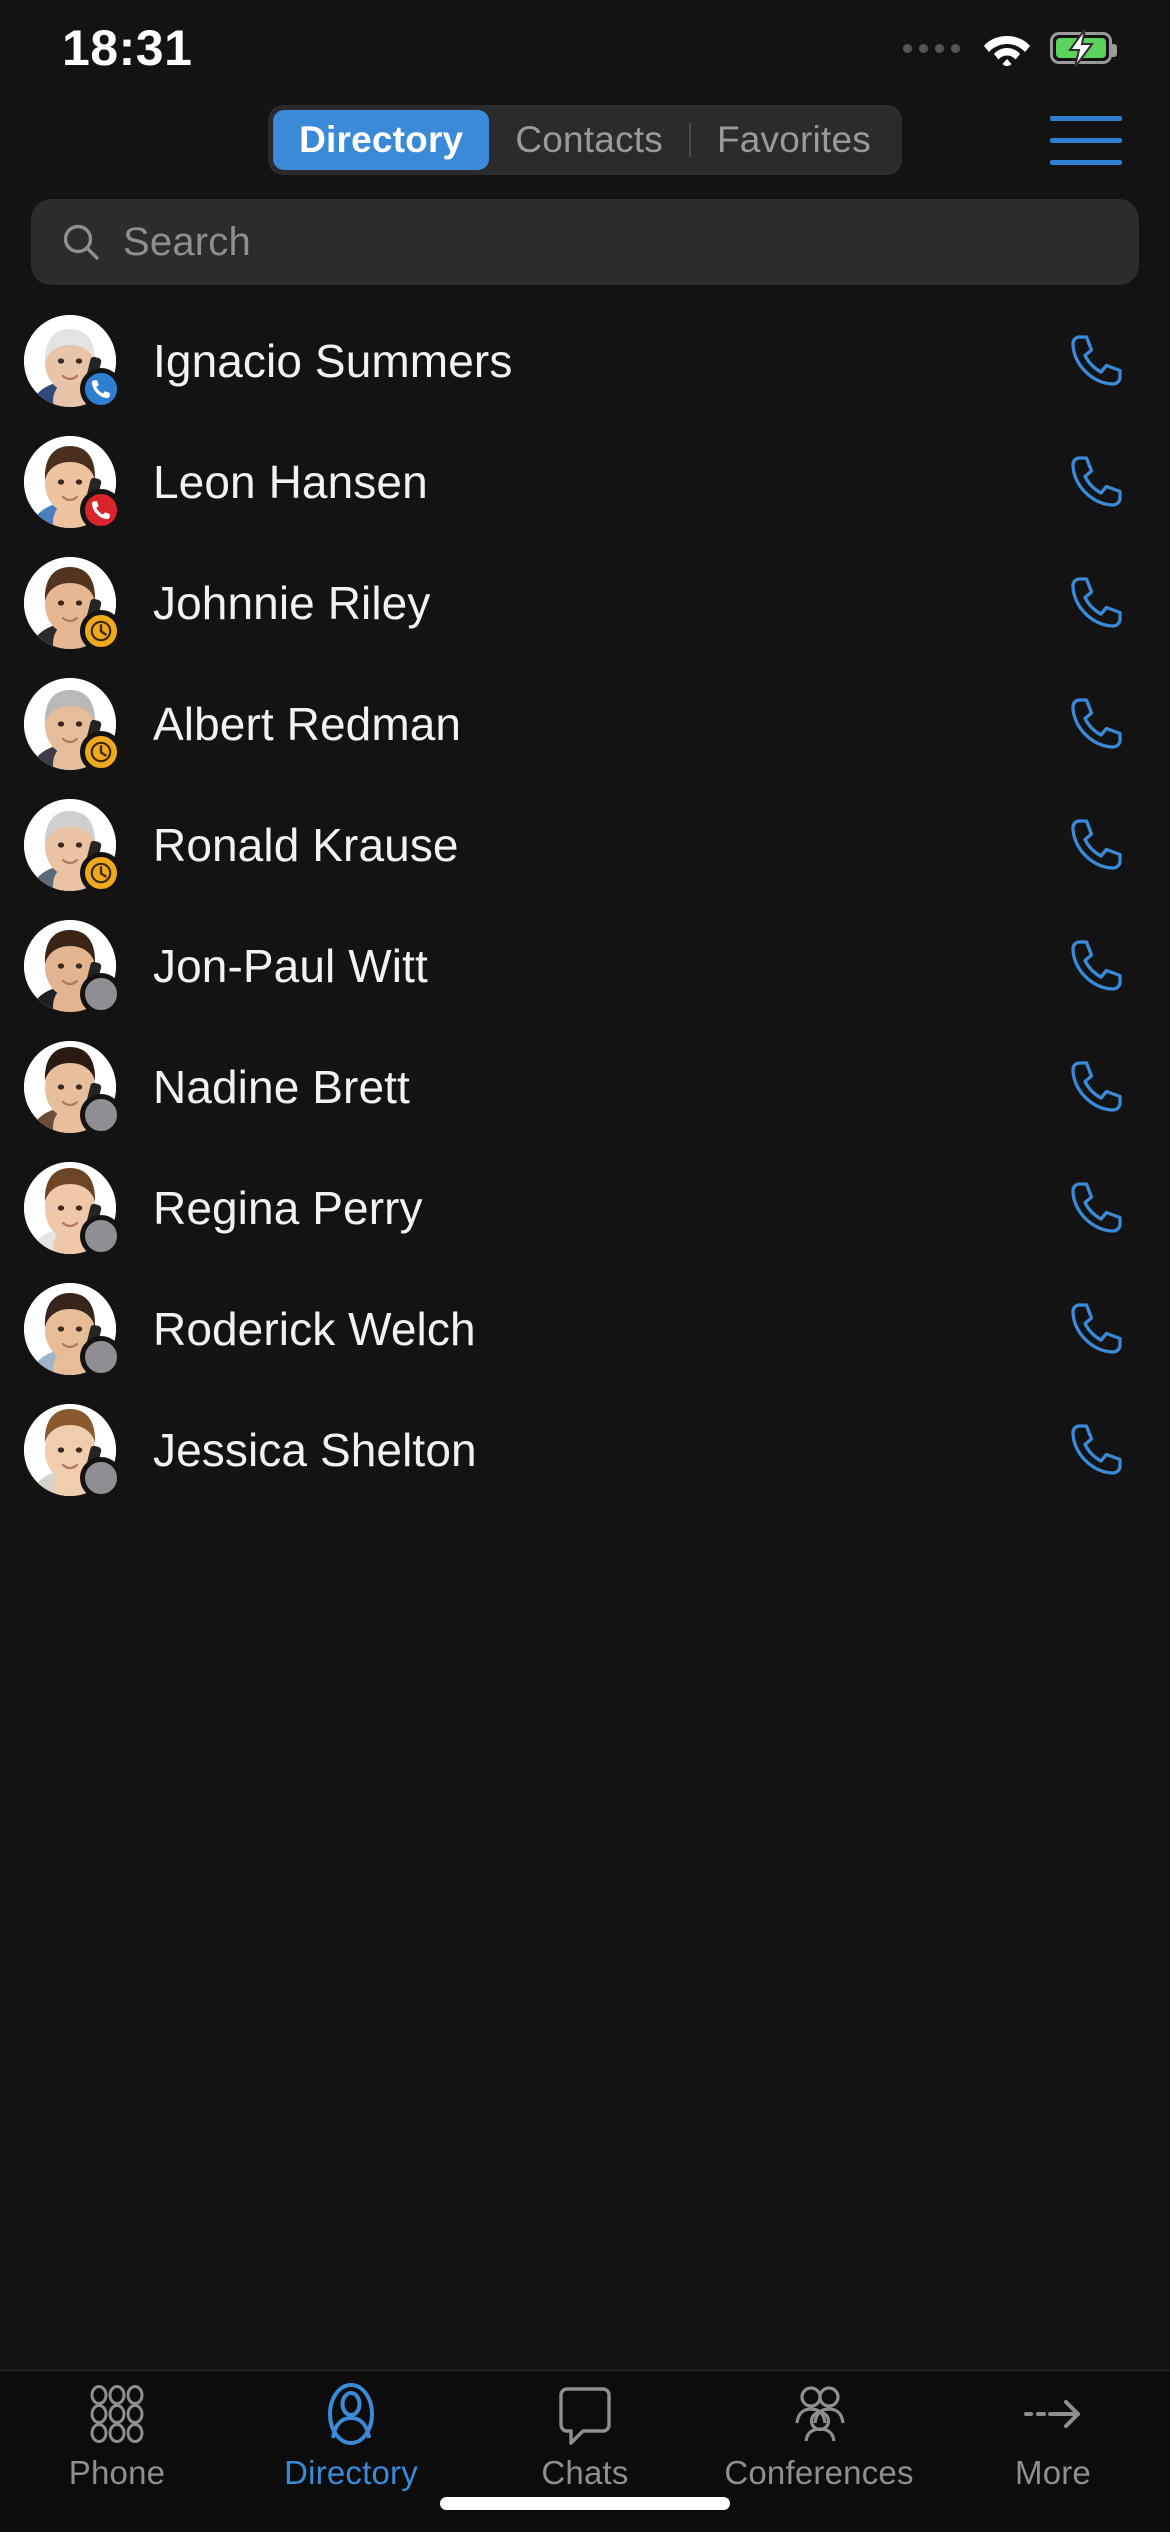 This screenshot has height=2532, width=1170. I want to click on tab-contacts: Contacts, so click(589, 140).